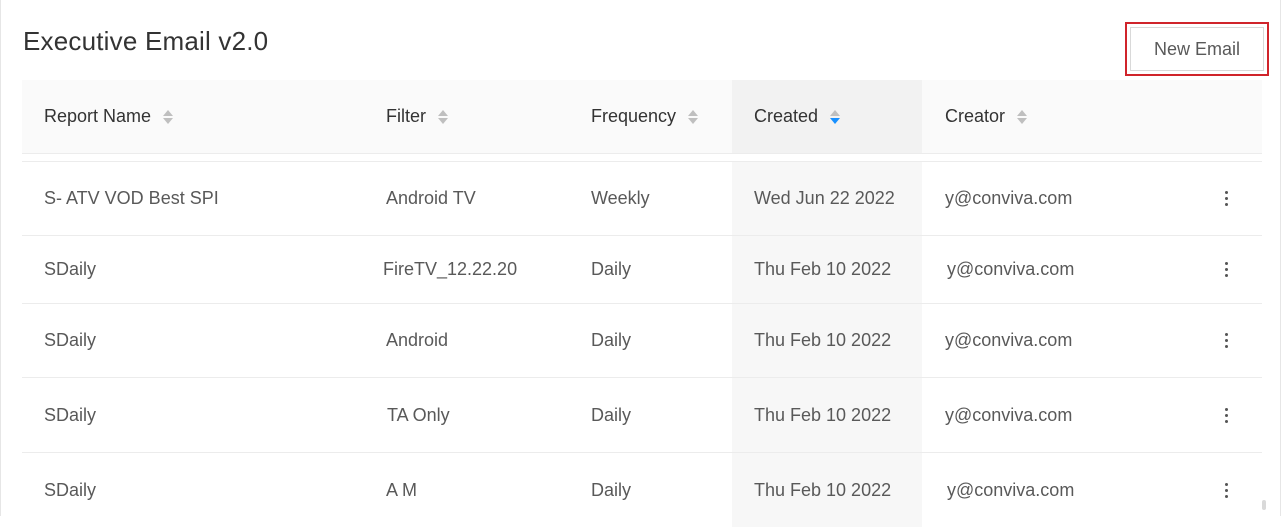 This screenshot has width=1282, height=527. Describe the element at coordinates (975, 116) in the screenshot. I see `column-header-label: Creator` at that location.